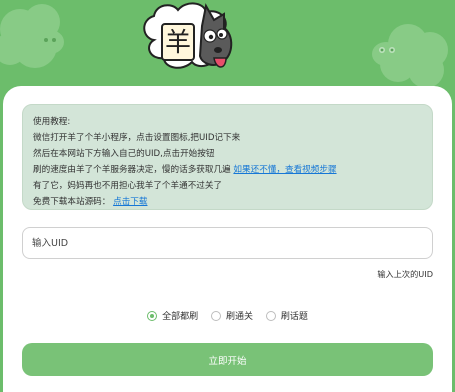 This screenshot has width=455, height=392. Describe the element at coordinates (178, 43) in the screenshot. I see `mascot-character: 羊` at that location.